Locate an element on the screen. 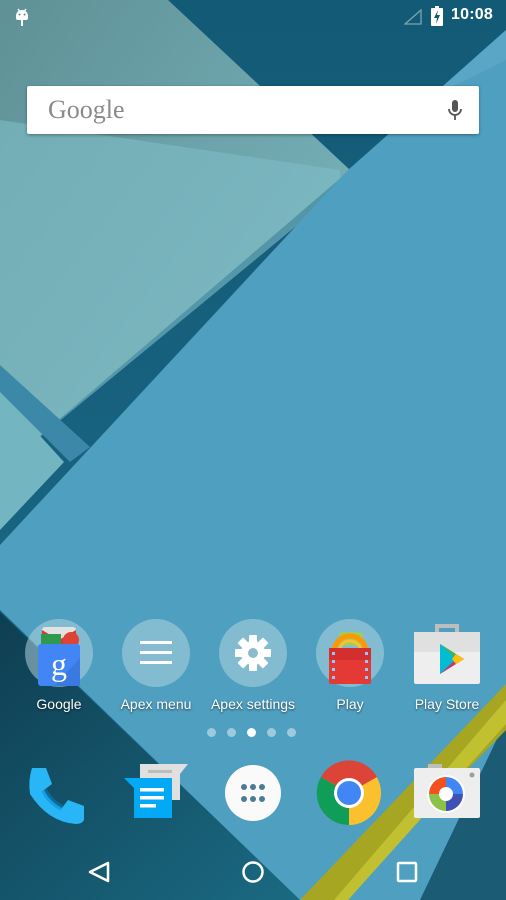 The image size is (506, 900). app-play-store: Play Store is located at coordinates (447, 668).